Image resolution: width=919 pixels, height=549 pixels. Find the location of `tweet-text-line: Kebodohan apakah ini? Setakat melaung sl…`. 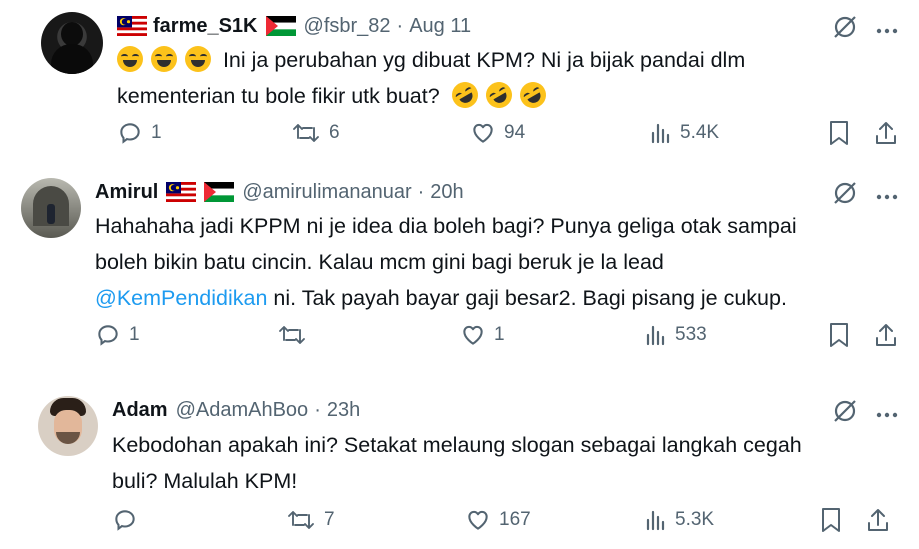

tweet-text-line: Kebodohan apakah ini? Setakat melaung sl… is located at coordinates (457, 445).